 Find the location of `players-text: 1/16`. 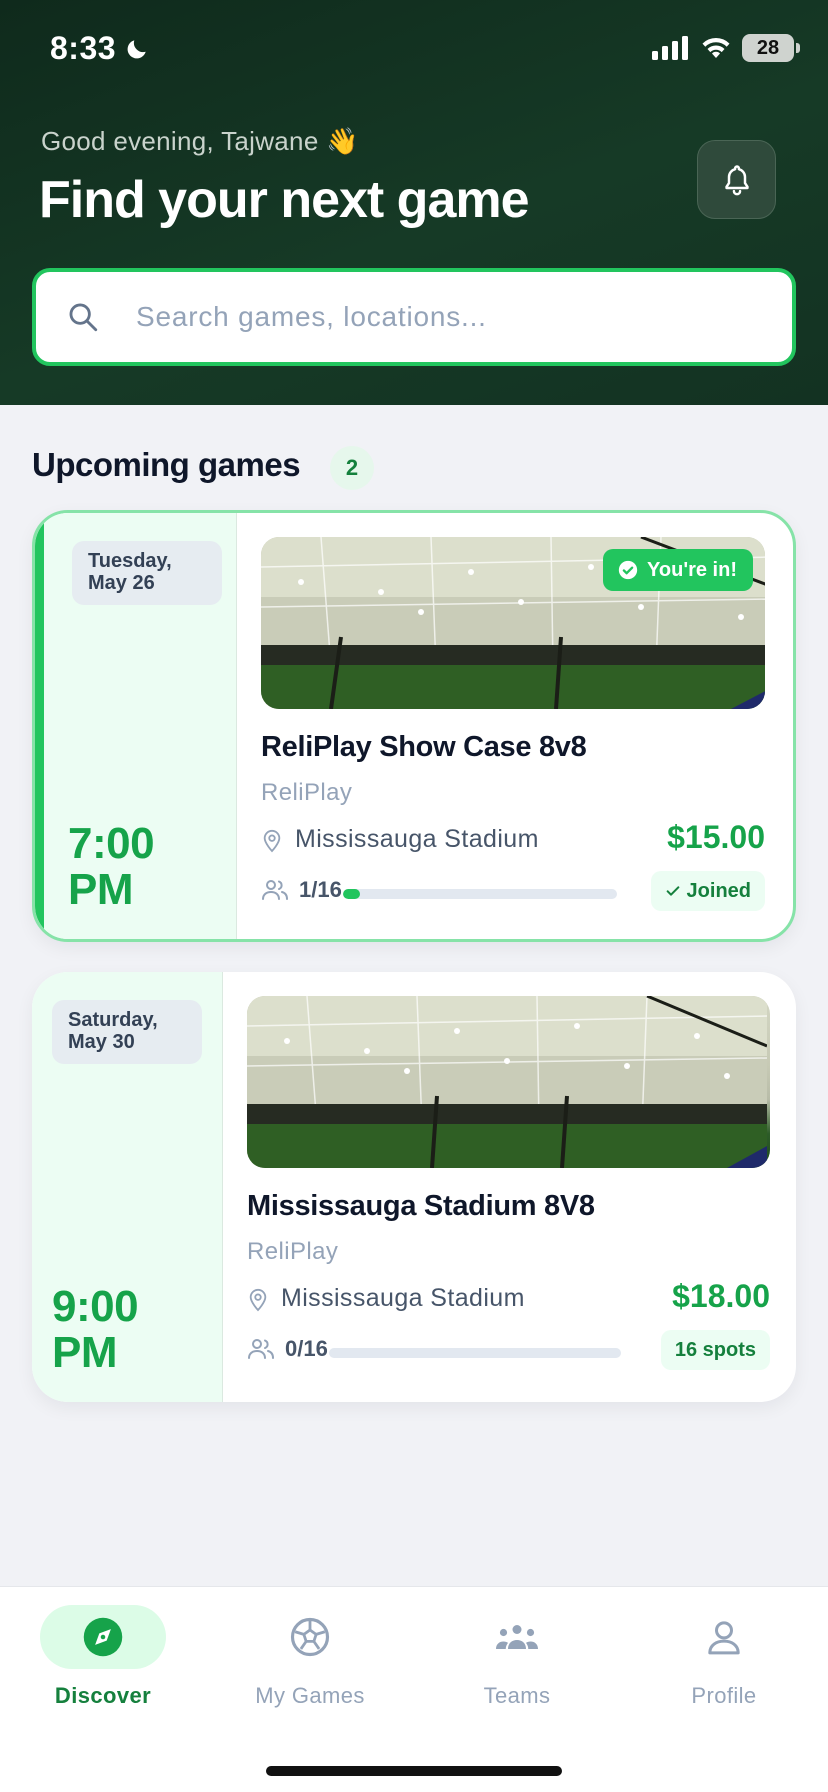

players-text: 1/16 is located at coordinates (320, 889).